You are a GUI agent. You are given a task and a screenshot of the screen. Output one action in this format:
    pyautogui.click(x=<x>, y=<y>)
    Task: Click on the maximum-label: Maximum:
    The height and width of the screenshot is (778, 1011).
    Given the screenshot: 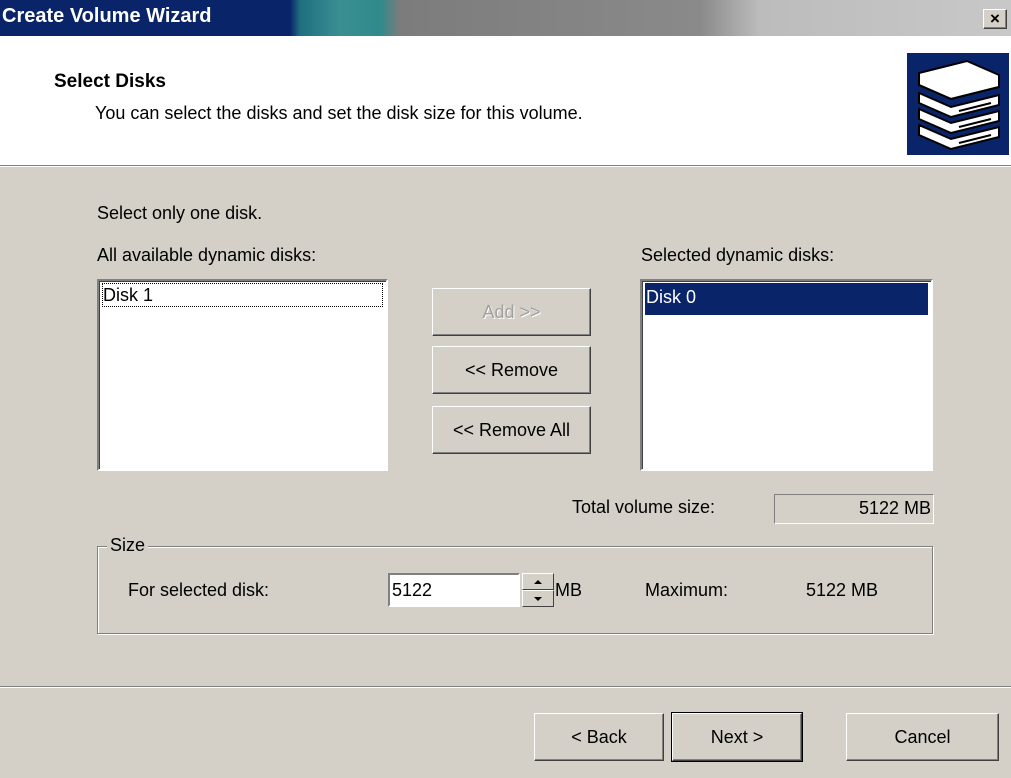 What is the action you would take?
    pyautogui.click(x=687, y=590)
    